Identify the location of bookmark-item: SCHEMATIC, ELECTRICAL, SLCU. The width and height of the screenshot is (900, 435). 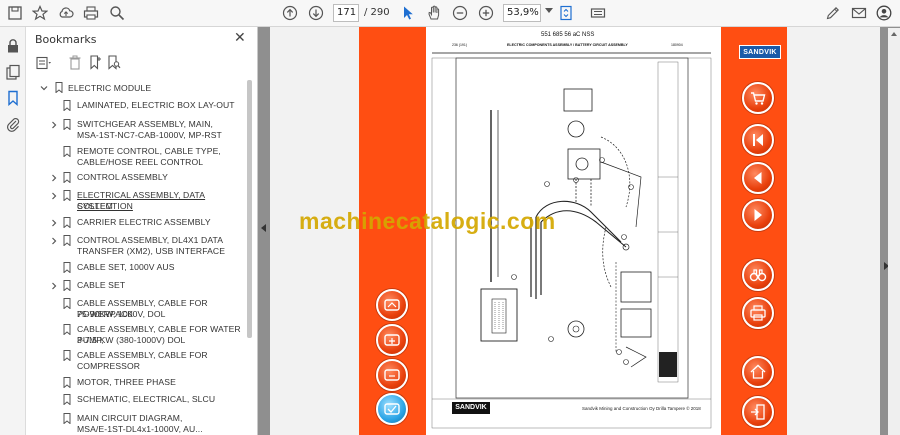
(146, 399).